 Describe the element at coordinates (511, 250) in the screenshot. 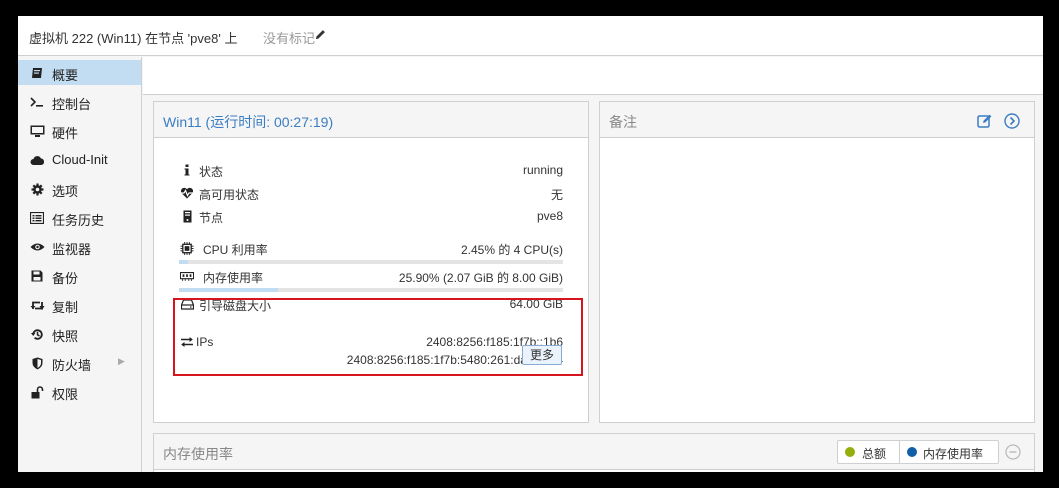

I see `cpu-value: 2.45% 的 4 CPU(s)` at that location.